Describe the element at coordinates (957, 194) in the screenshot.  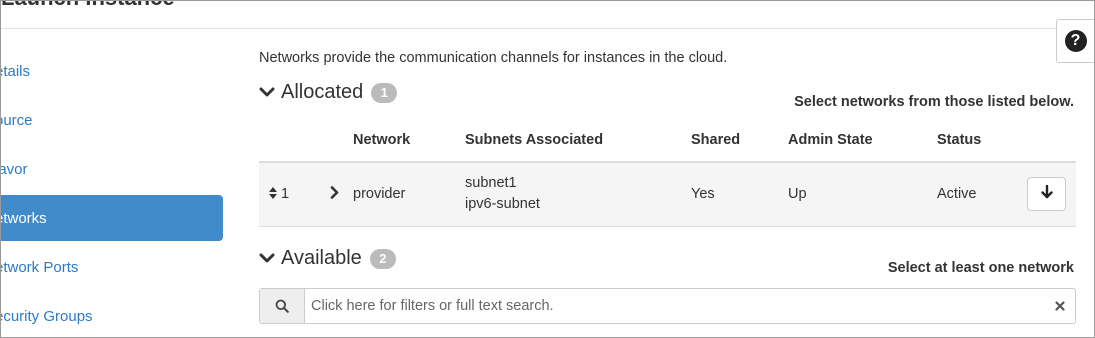
I see `status-value: Active` at that location.